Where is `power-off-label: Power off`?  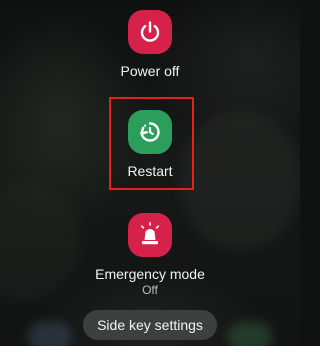 power-off-label: Power off is located at coordinates (150, 71).